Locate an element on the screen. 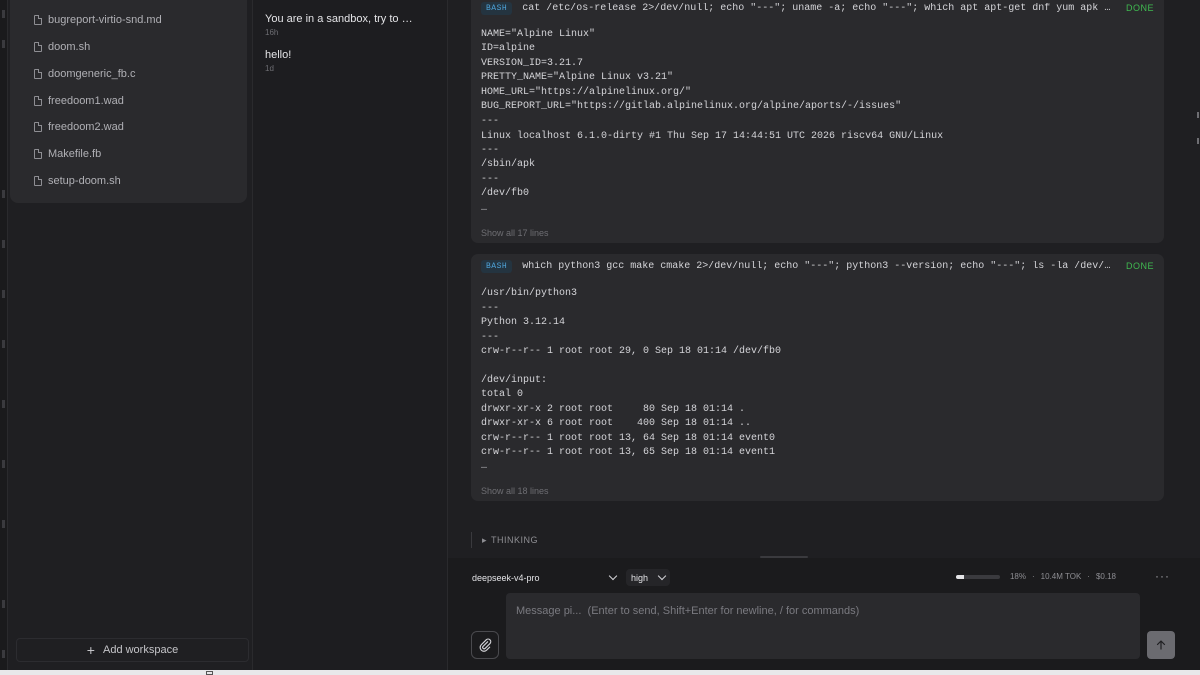 The image size is (1200, 675). window-edge-strip is located at coordinates (4, 337).